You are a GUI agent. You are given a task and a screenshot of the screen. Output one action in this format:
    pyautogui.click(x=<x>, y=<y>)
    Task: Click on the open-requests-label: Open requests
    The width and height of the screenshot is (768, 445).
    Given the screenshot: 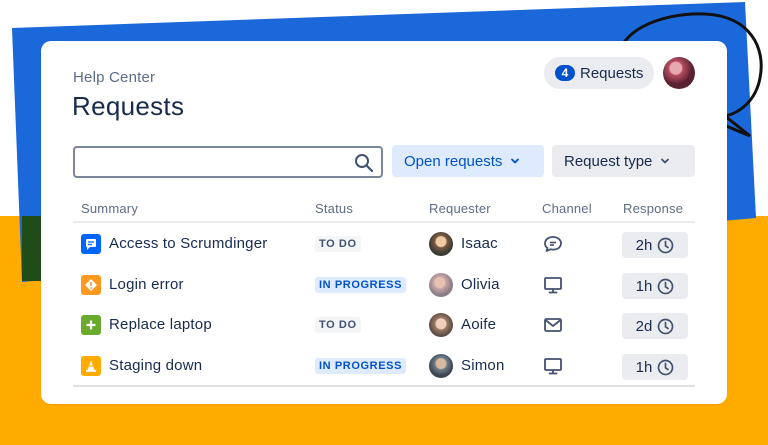 What is the action you would take?
    pyautogui.click(x=453, y=161)
    